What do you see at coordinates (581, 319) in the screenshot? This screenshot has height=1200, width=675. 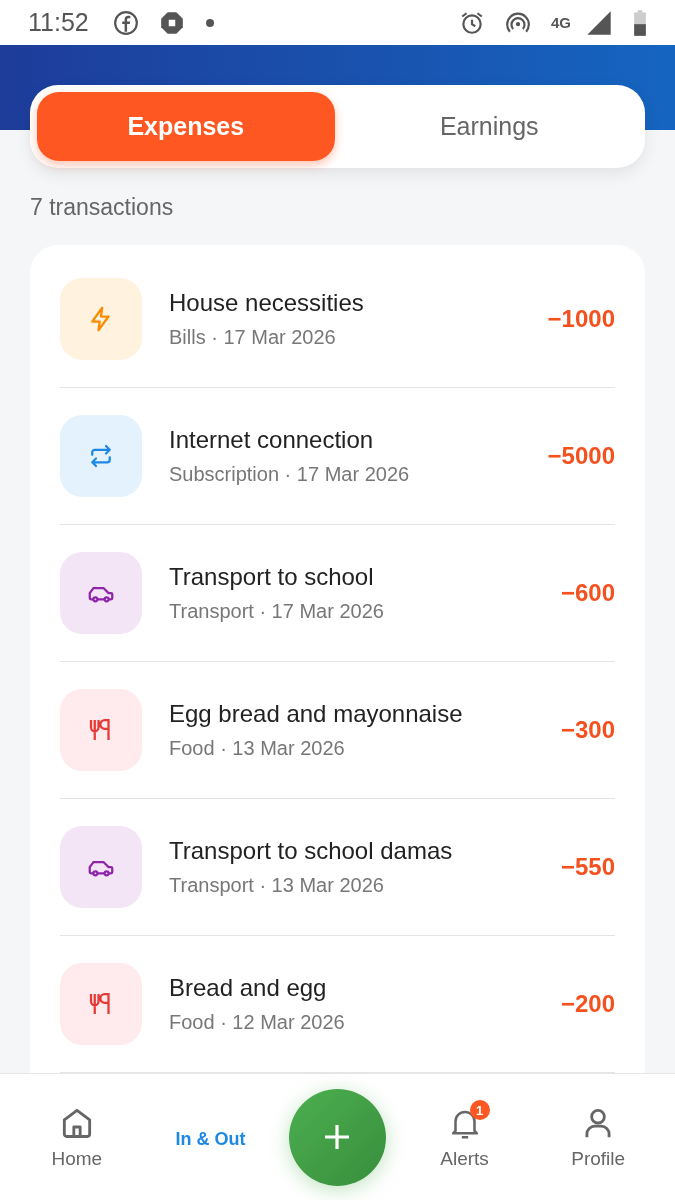 I see `transaction-amount: −1000` at bounding box center [581, 319].